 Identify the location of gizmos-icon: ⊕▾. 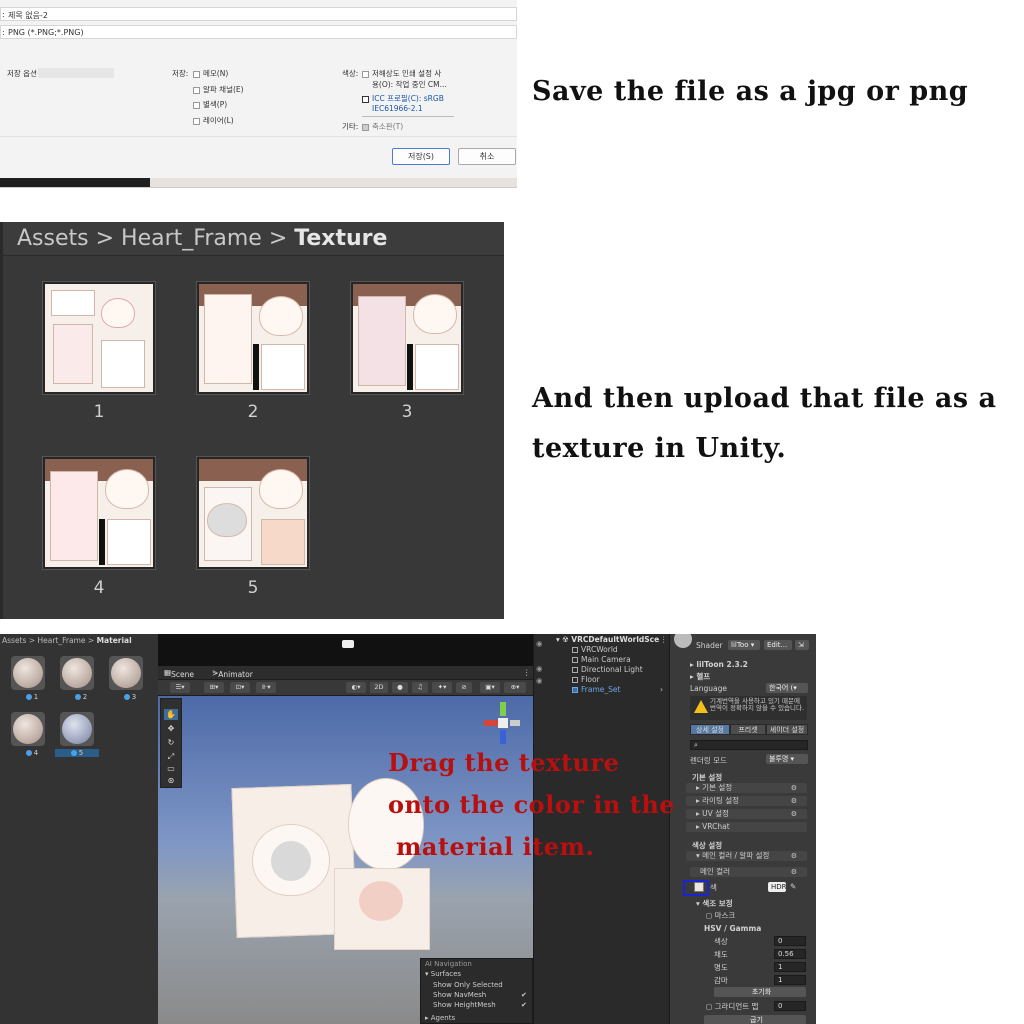
(515, 687).